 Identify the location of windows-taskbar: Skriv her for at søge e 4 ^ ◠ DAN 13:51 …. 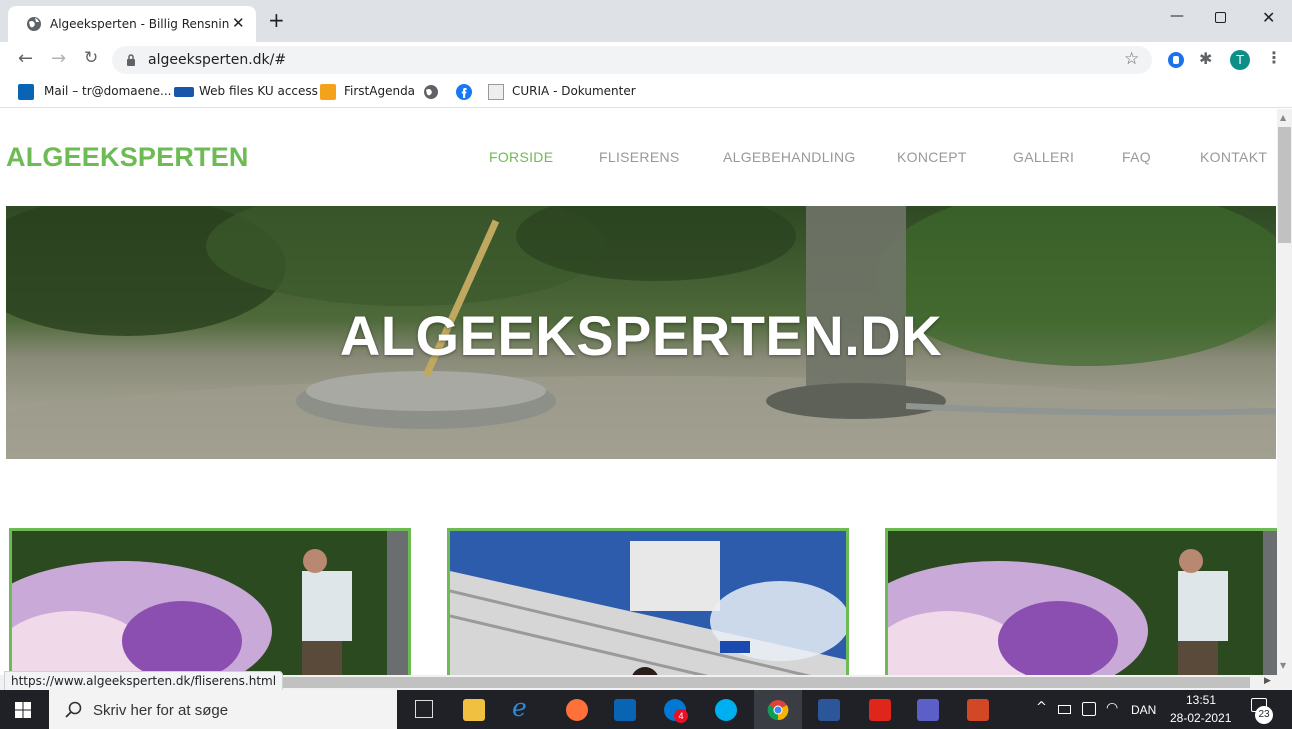
(646, 709).